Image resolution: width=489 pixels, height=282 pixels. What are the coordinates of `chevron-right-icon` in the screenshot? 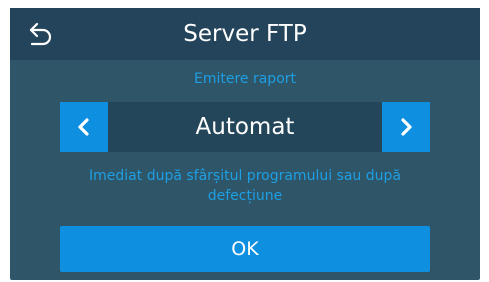 It's located at (406, 127).